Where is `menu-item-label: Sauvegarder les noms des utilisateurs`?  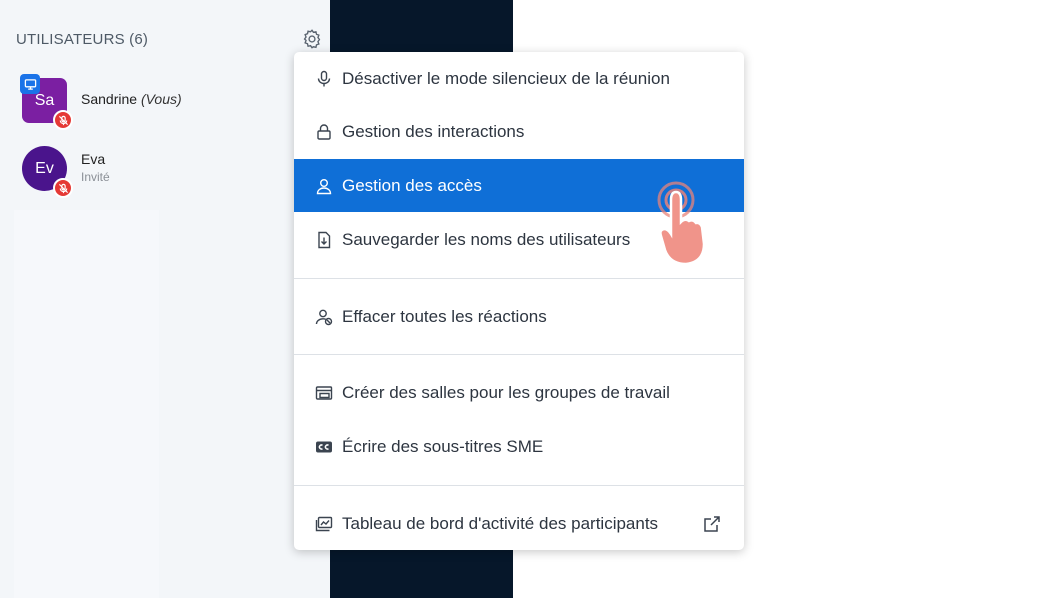
menu-item-label: Sauvegarder les noms des utilisateurs is located at coordinates (486, 239).